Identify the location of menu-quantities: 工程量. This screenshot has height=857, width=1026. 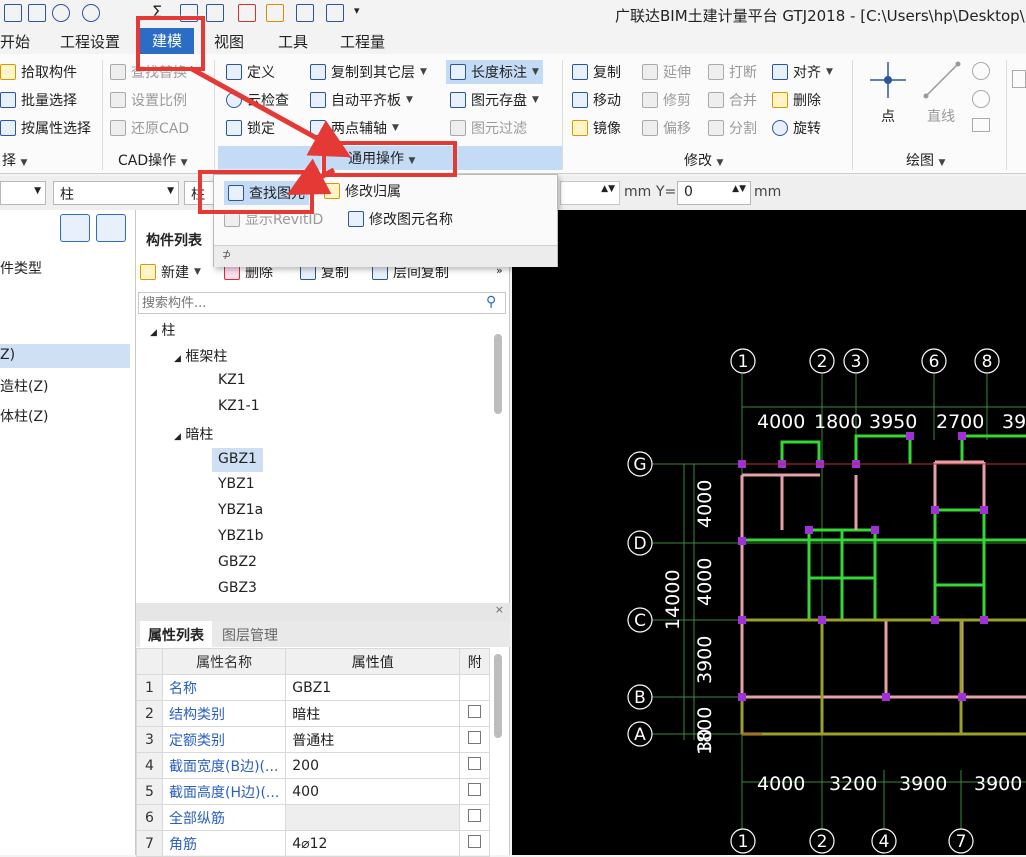
(362, 41).